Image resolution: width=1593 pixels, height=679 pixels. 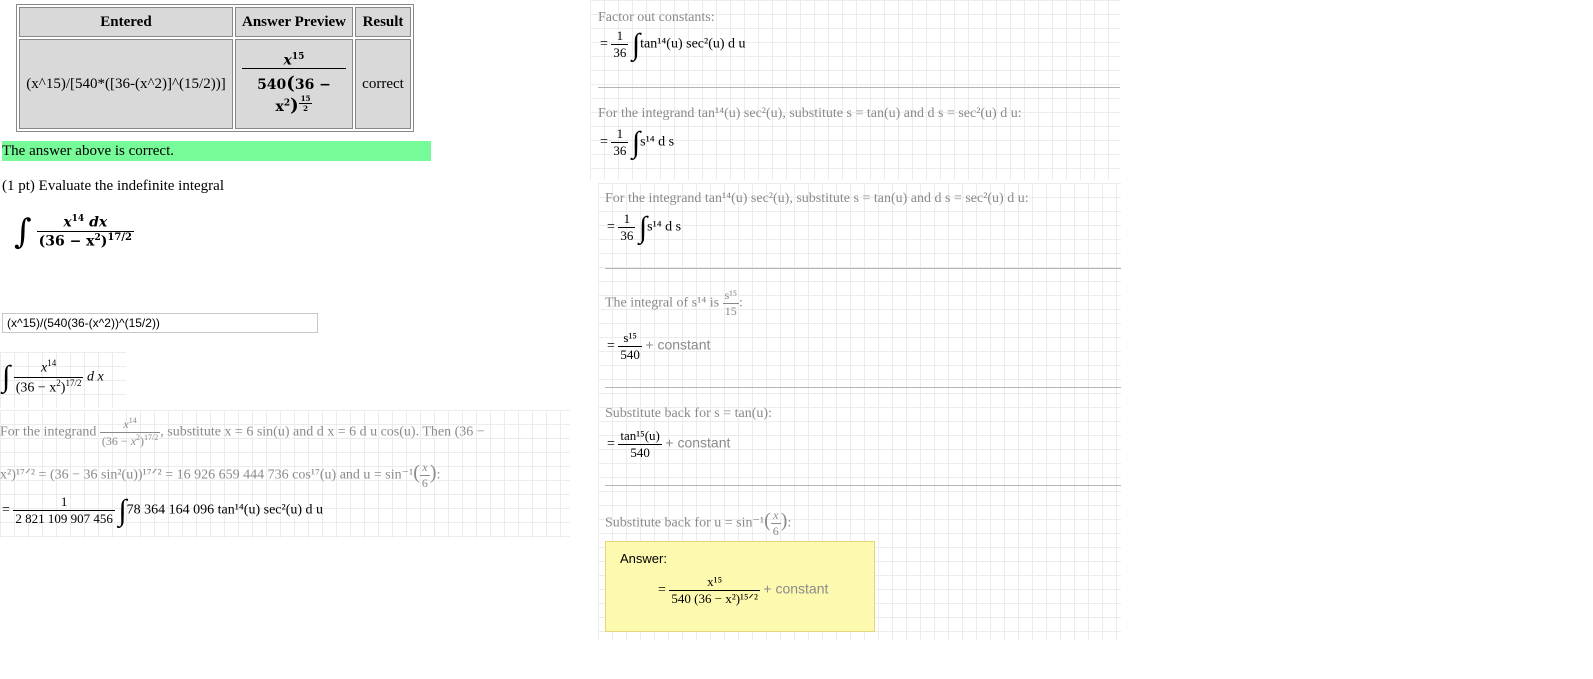 What do you see at coordinates (74, 232) in the screenshot?
I see `problem-integral: ∫ x14 dx (36 − x2)17/2` at bounding box center [74, 232].